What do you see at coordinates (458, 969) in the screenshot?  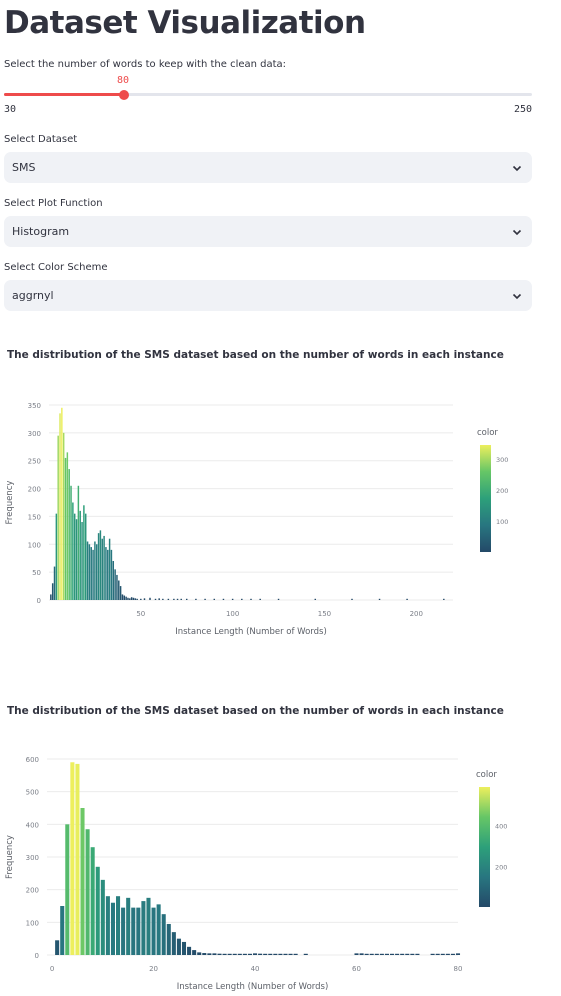 I see `x-tick-label: 80` at bounding box center [458, 969].